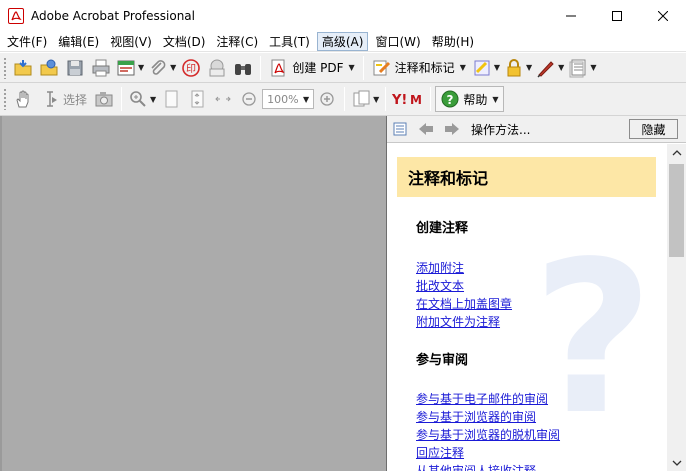  Describe the element at coordinates (526, 177) in the screenshot. I see `help-banner-title: 注释和标记` at that location.